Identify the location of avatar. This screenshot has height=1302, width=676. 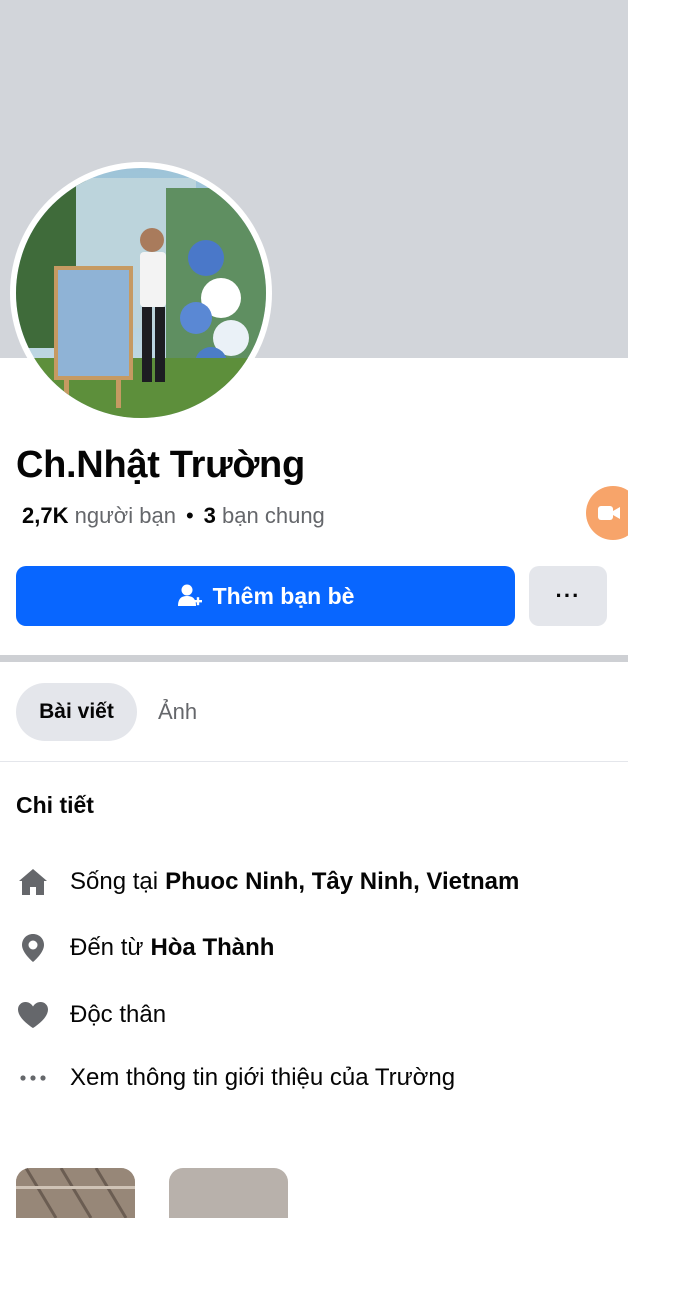
(141, 293).